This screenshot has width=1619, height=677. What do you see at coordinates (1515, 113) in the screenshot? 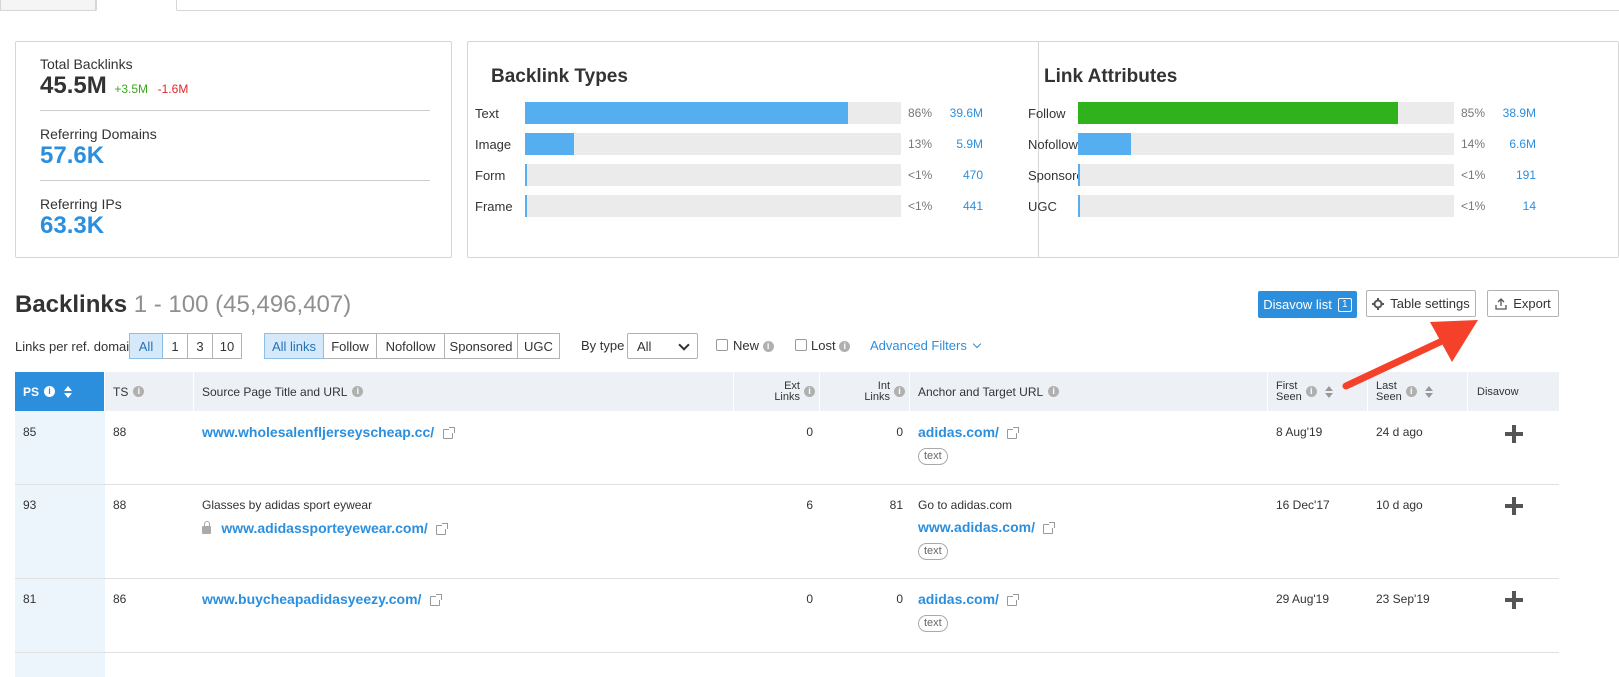
I see `bar-count-link: 38.9M` at bounding box center [1515, 113].